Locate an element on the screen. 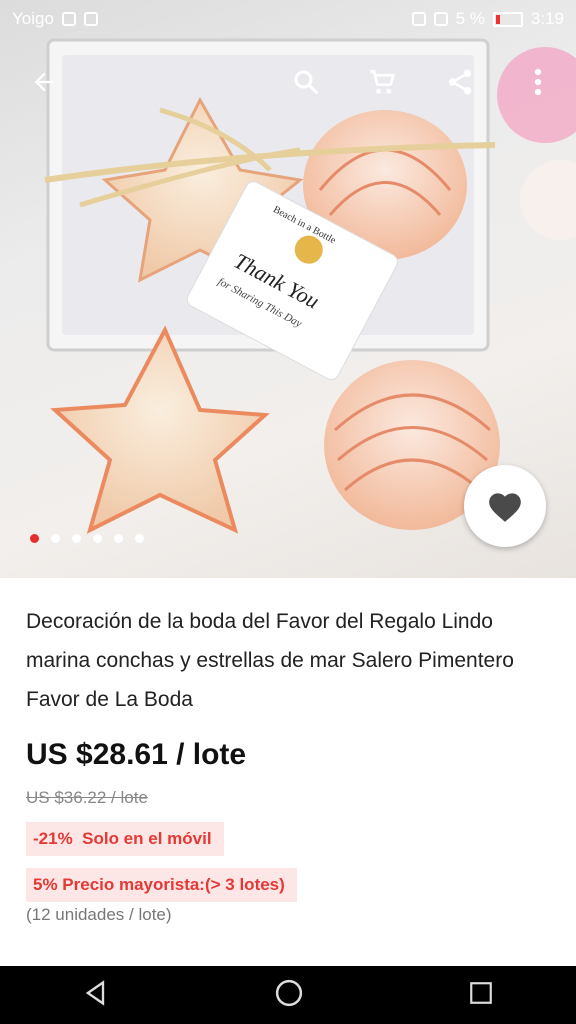 Image resolution: width=576 pixels, height=1024 pixels. heart-icon is located at coordinates (505, 507).